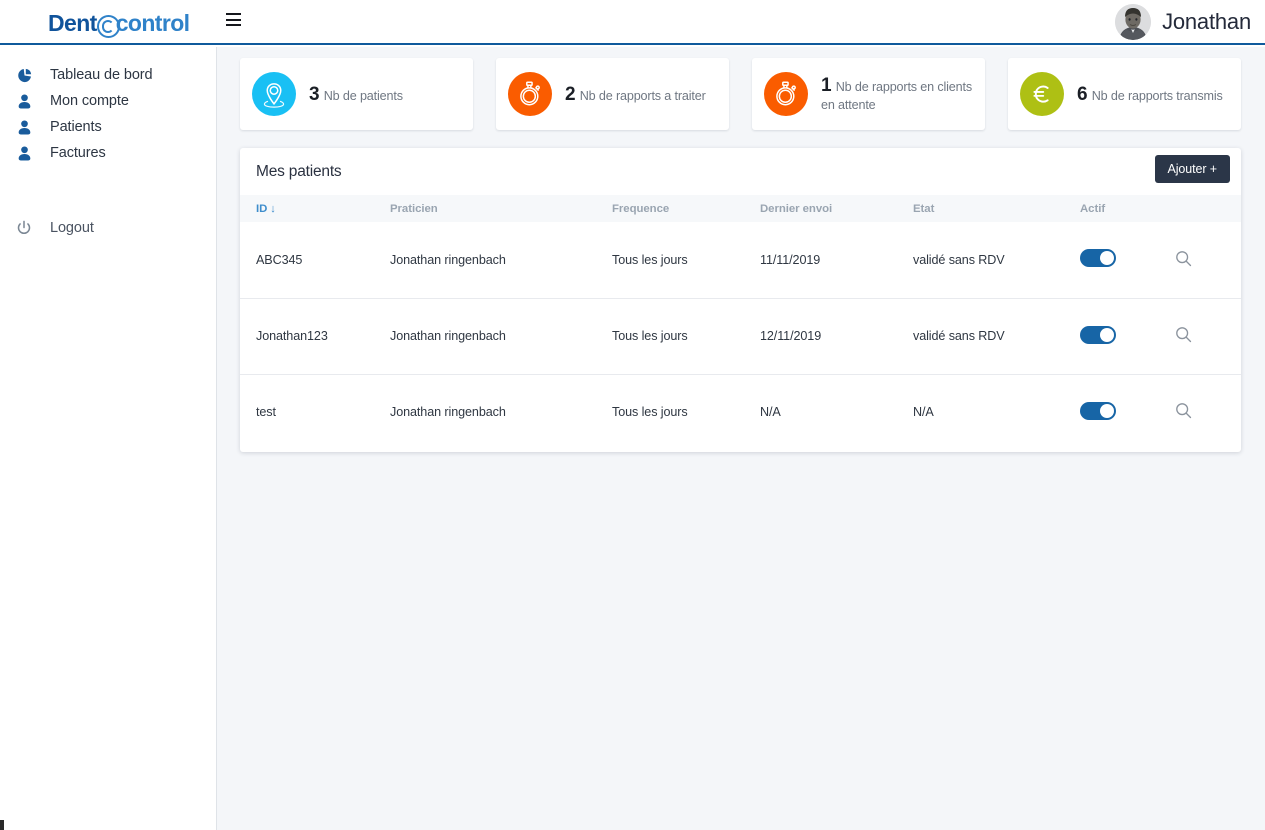  Describe the element at coordinates (836, 260) in the screenshot. I see `cell-dernier-envoi: 11/11/2019` at that location.